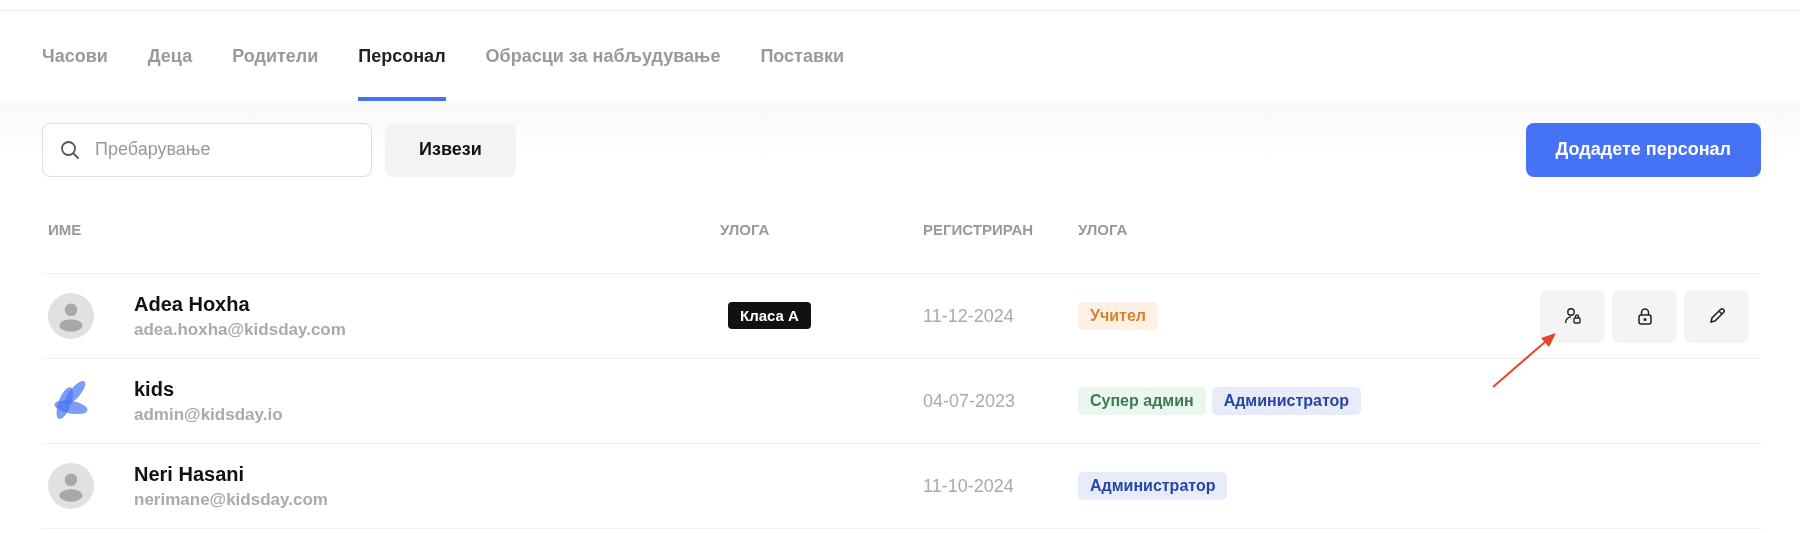 Image resolution: width=1800 pixels, height=533 pixels. What do you see at coordinates (209, 414) in the screenshot?
I see `staff-email: admin@kidsday.io` at bounding box center [209, 414].